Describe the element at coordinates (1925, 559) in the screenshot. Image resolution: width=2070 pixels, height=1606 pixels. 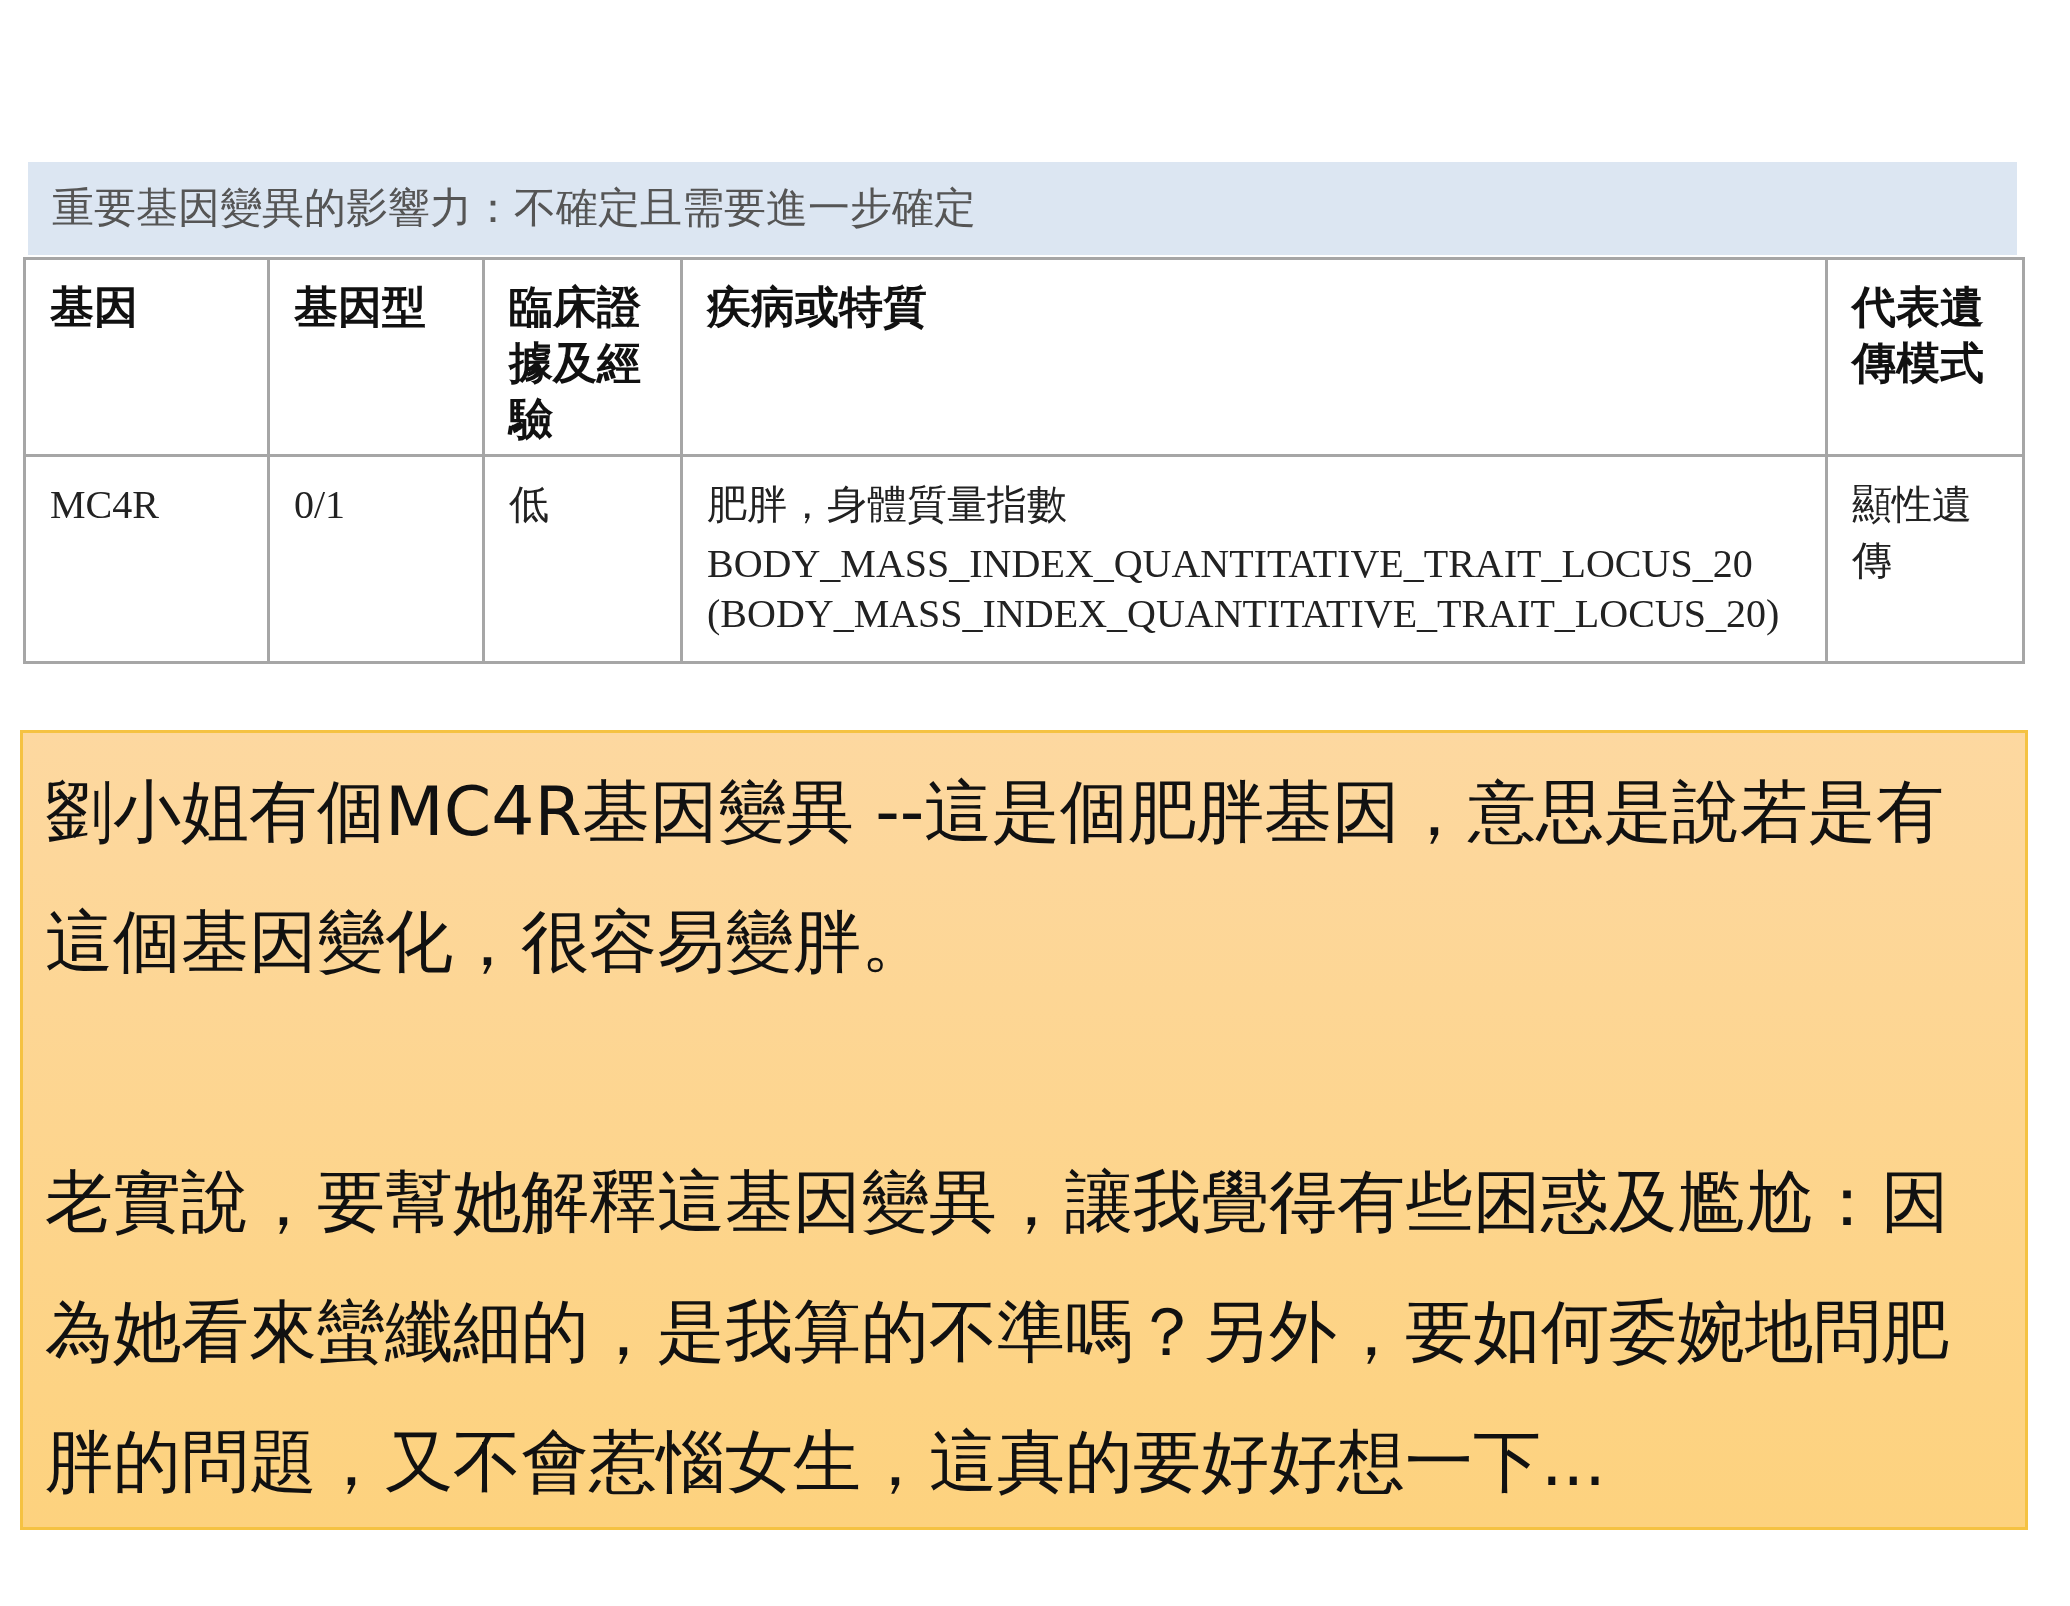
I see `table-cell: 顯性遺傳` at that location.